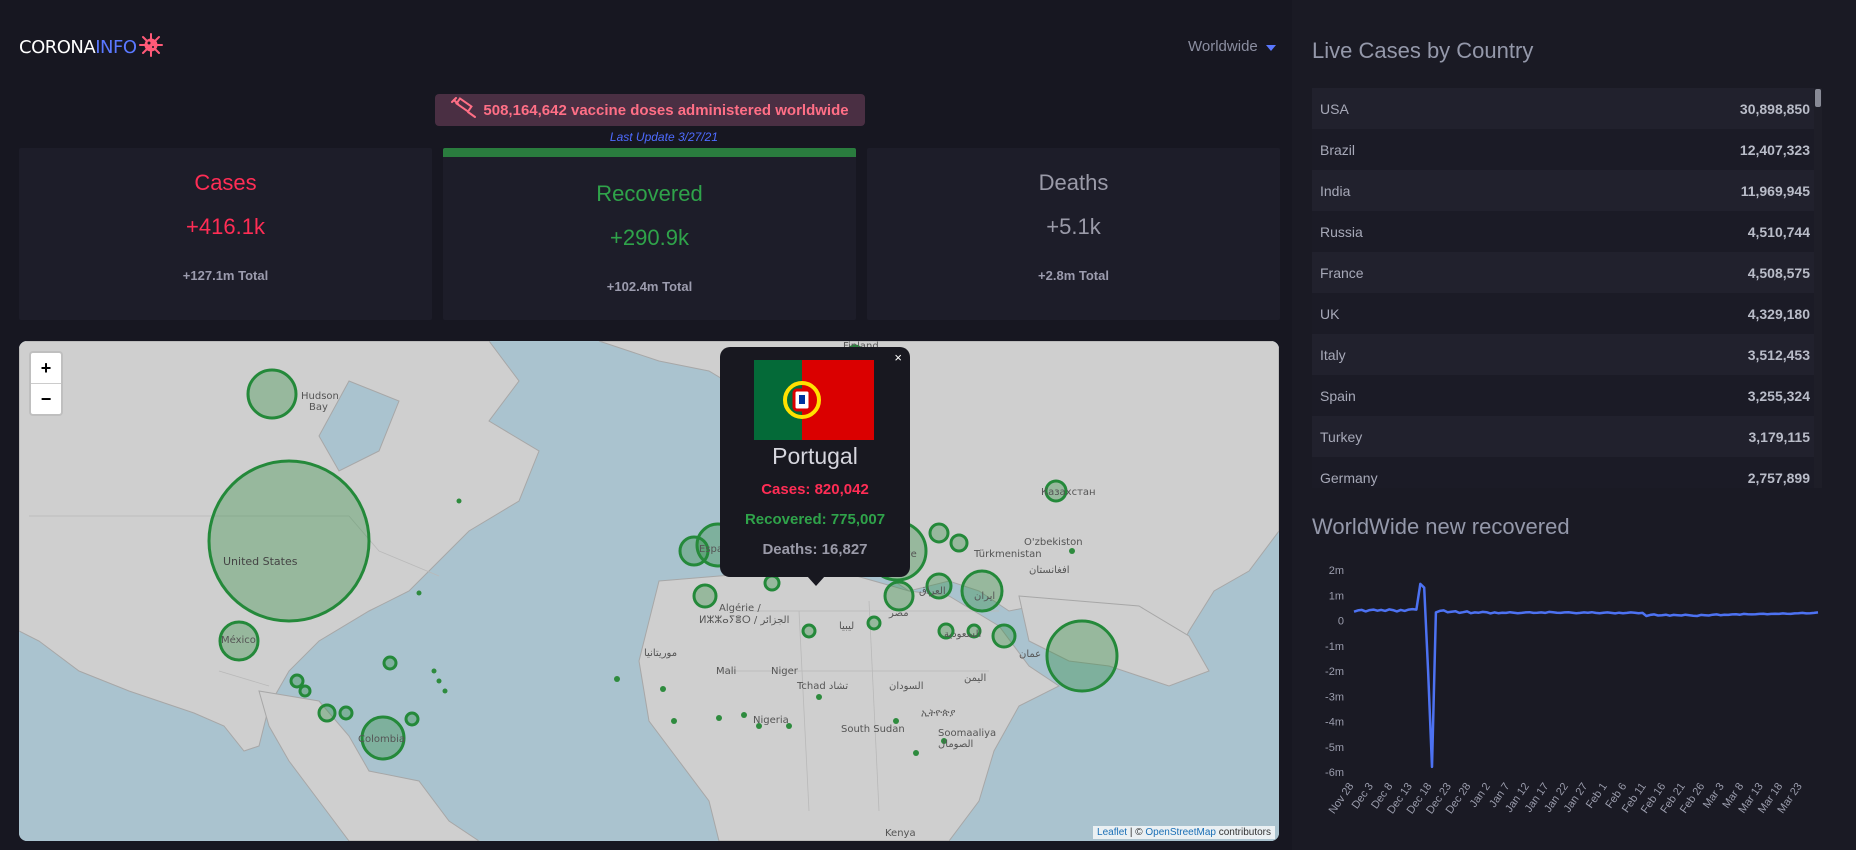 The image size is (1856, 850). What do you see at coordinates (649, 234) in the screenshot?
I see `recovered-card: Recovered +290.9k +102.4m Total` at bounding box center [649, 234].